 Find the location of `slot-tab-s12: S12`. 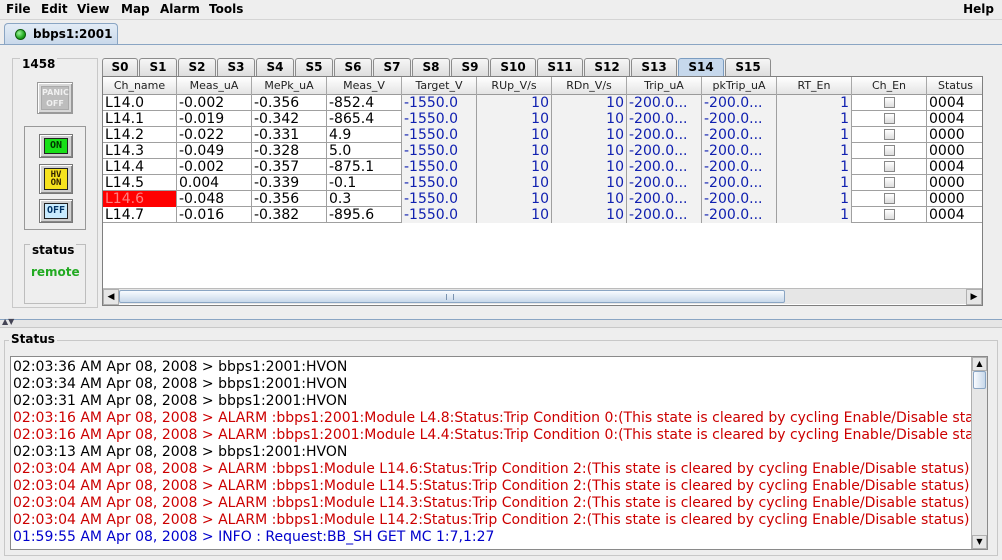

slot-tab-s12: S12 is located at coordinates (607, 67).